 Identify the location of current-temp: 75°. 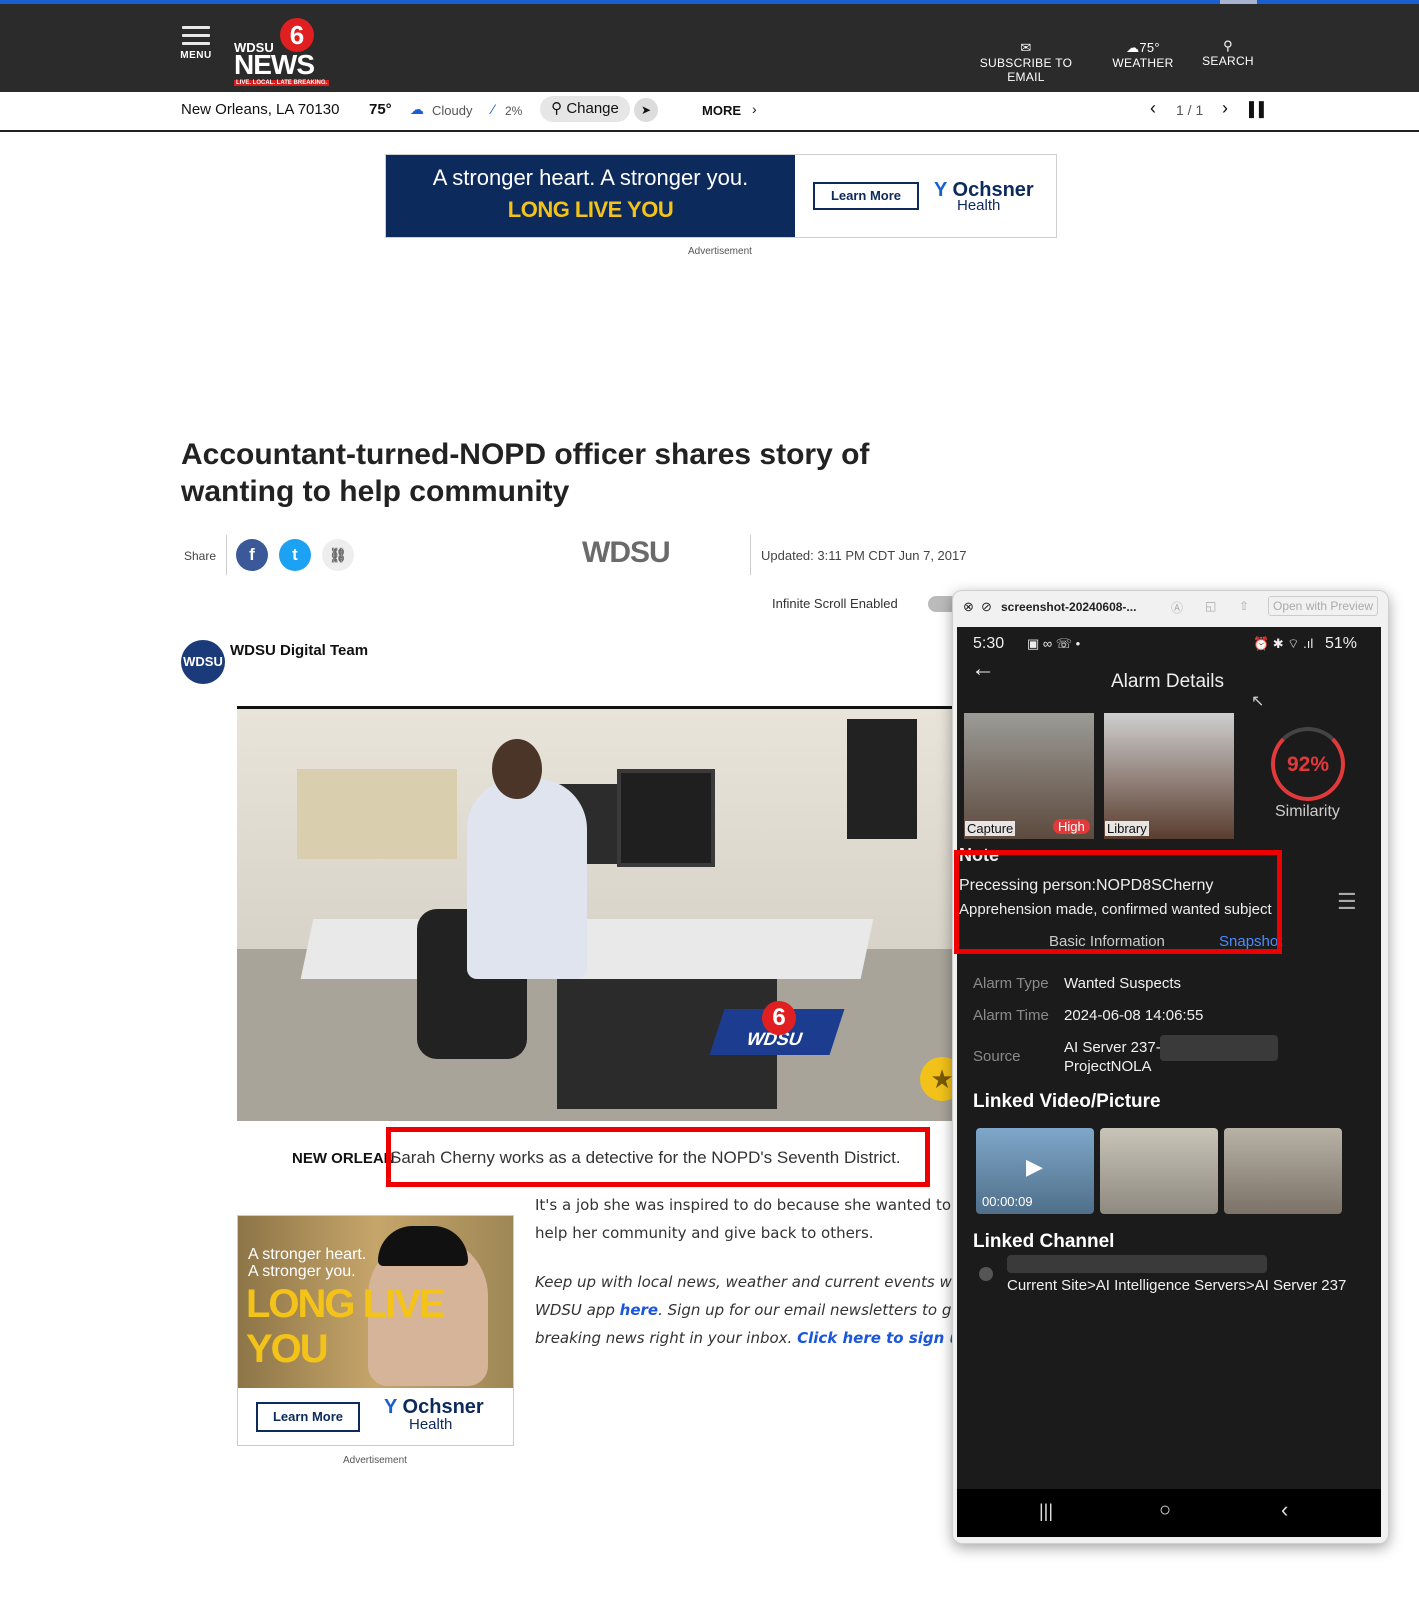
(380, 109).